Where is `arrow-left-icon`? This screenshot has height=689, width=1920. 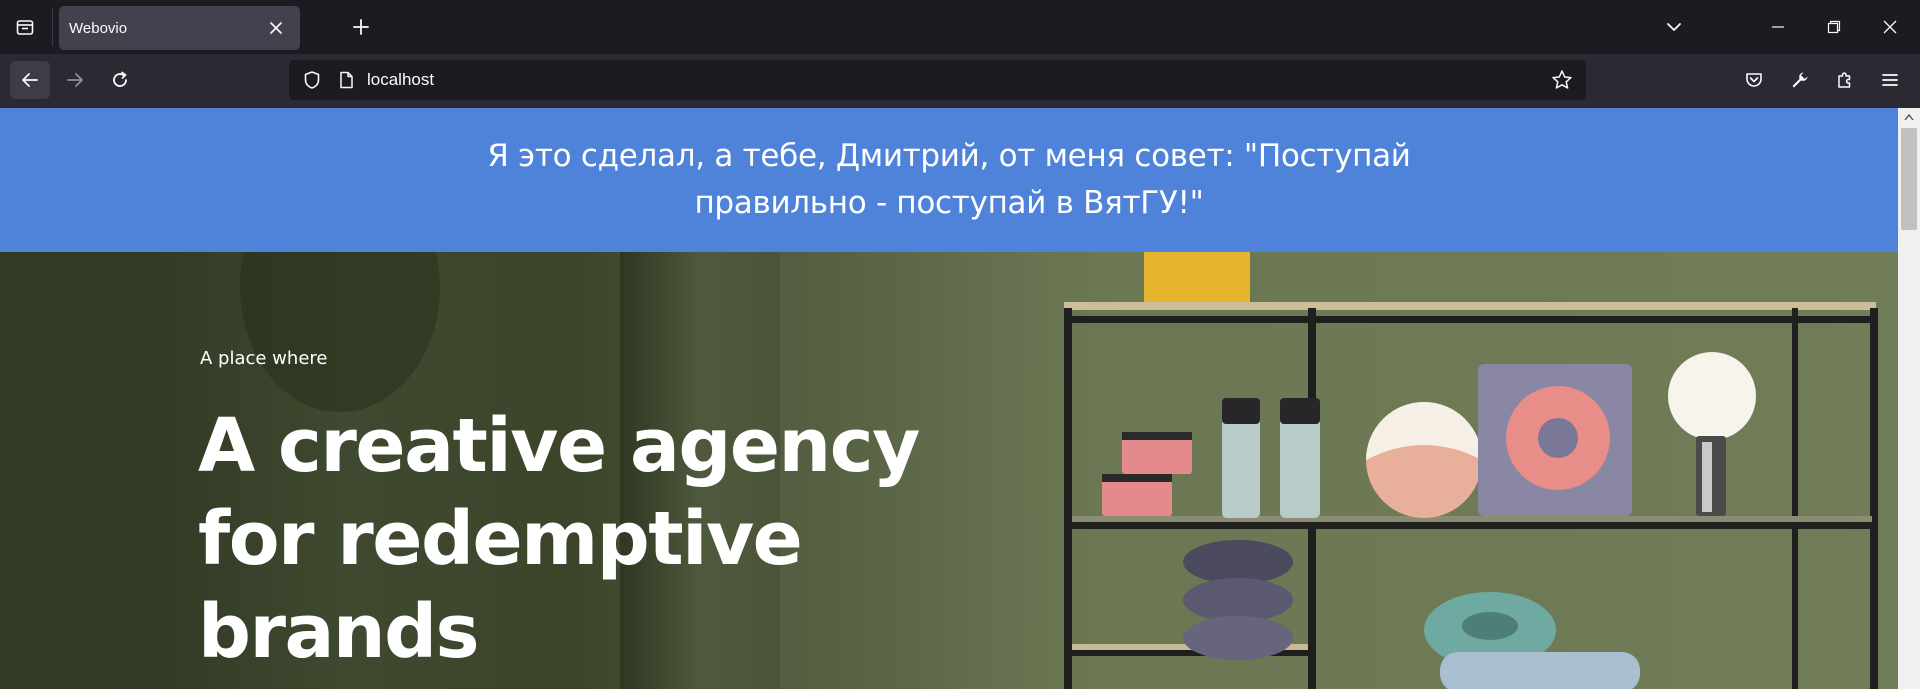
arrow-left-icon is located at coordinates (30, 80).